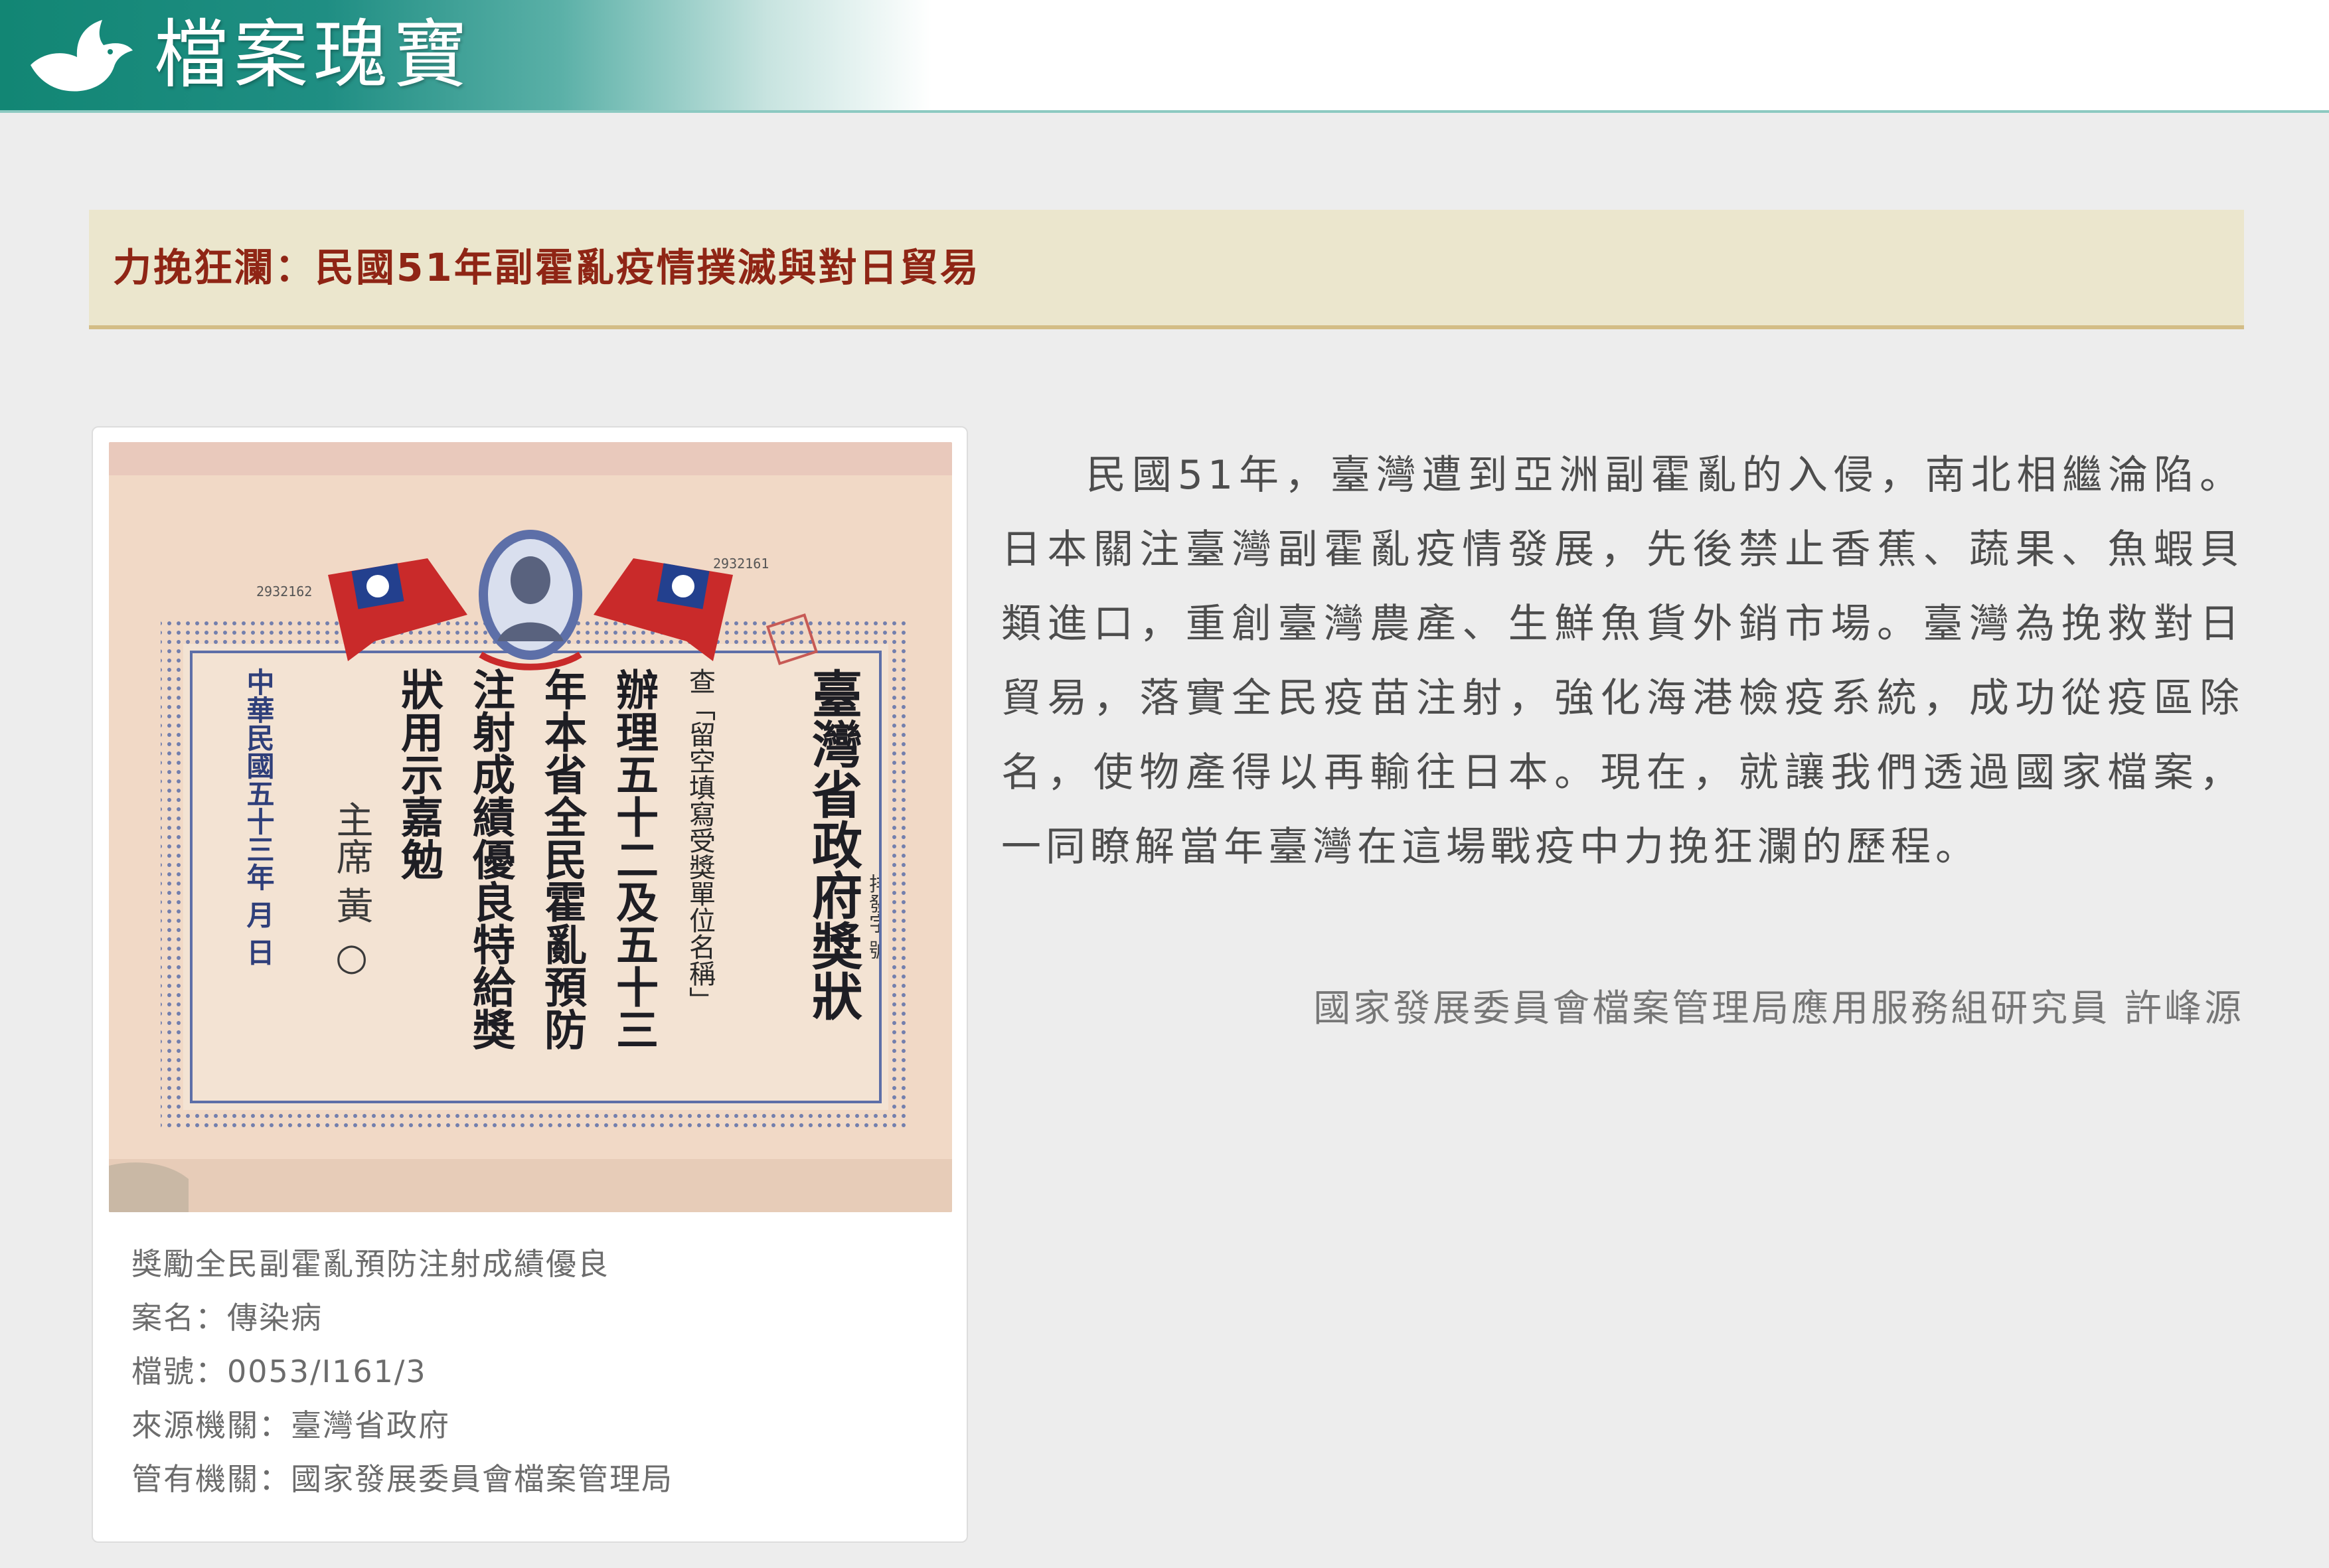 The width and height of the screenshot is (2329, 1568). I want to click on site-header: 檔案瑰寶, so click(1164, 57).